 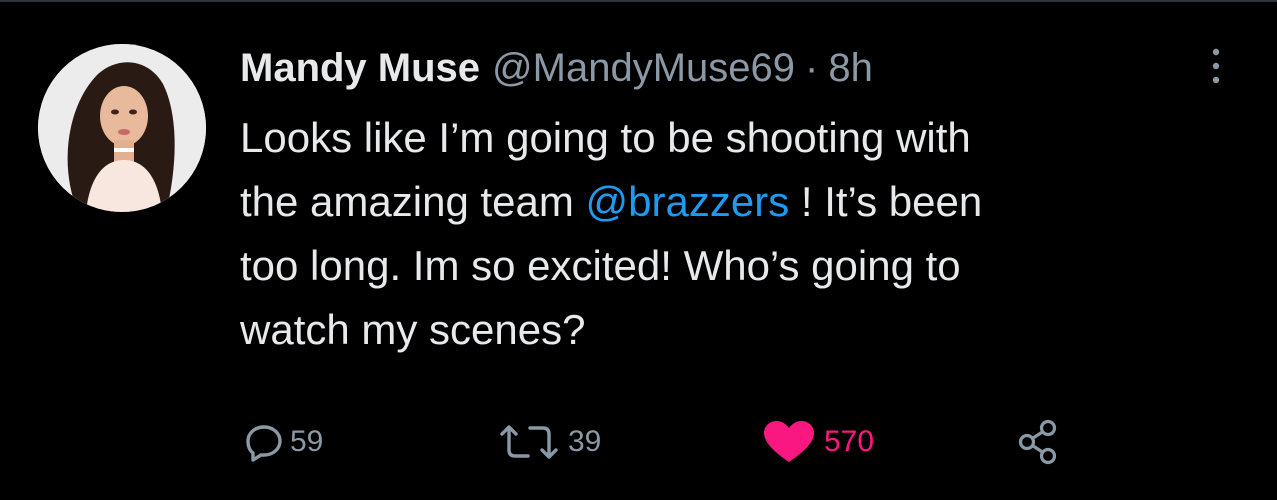 I want to click on tweet-text-line: too long. Im so excited! Who’s going to, so click(x=600, y=265).